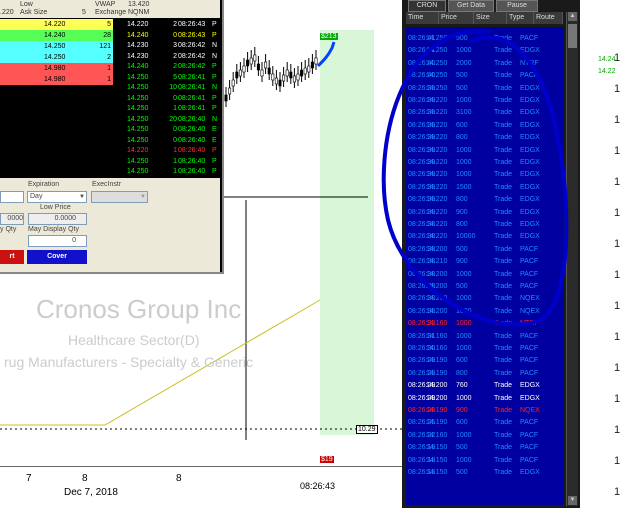  I want to click on expiration-value: Day, so click(36, 196).